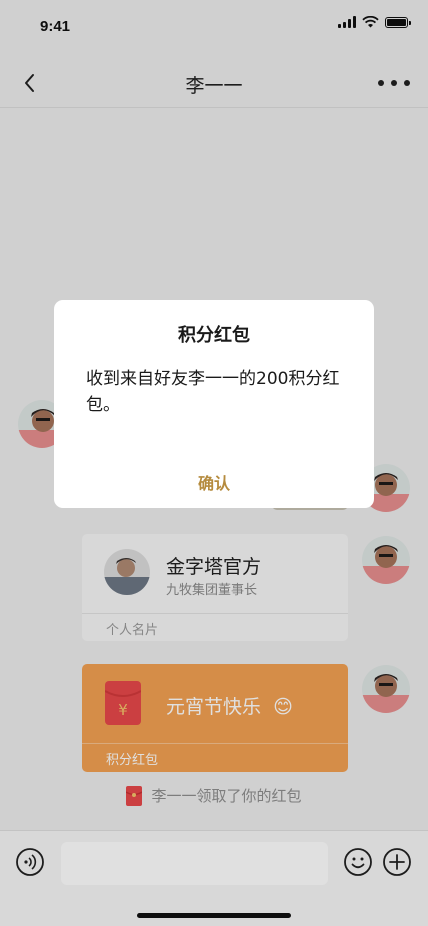  Describe the element at coordinates (214, 482) in the screenshot. I see `confirm-button: 确认` at that location.